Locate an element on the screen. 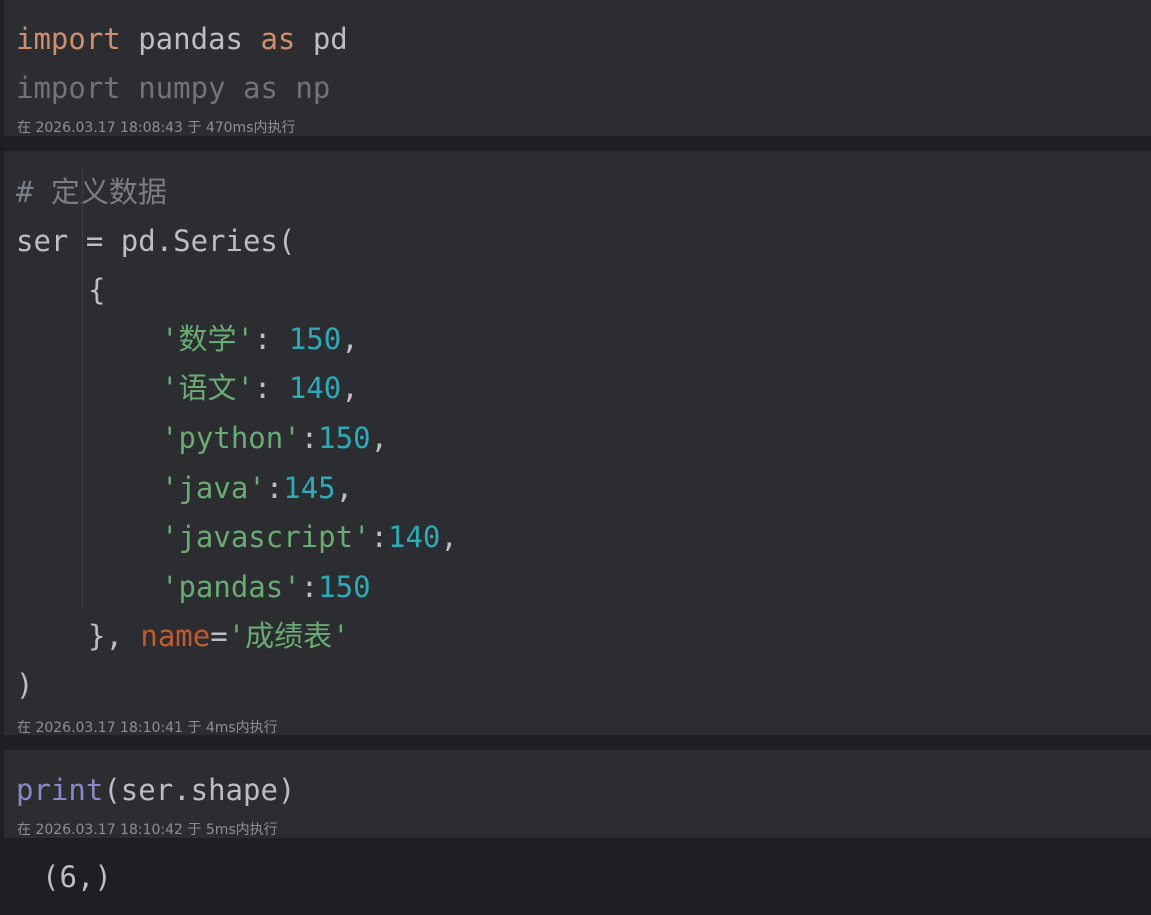 The height and width of the screenshot is (915, 1151). dict-key: 'pandas' is located at coordinates (231, 587).